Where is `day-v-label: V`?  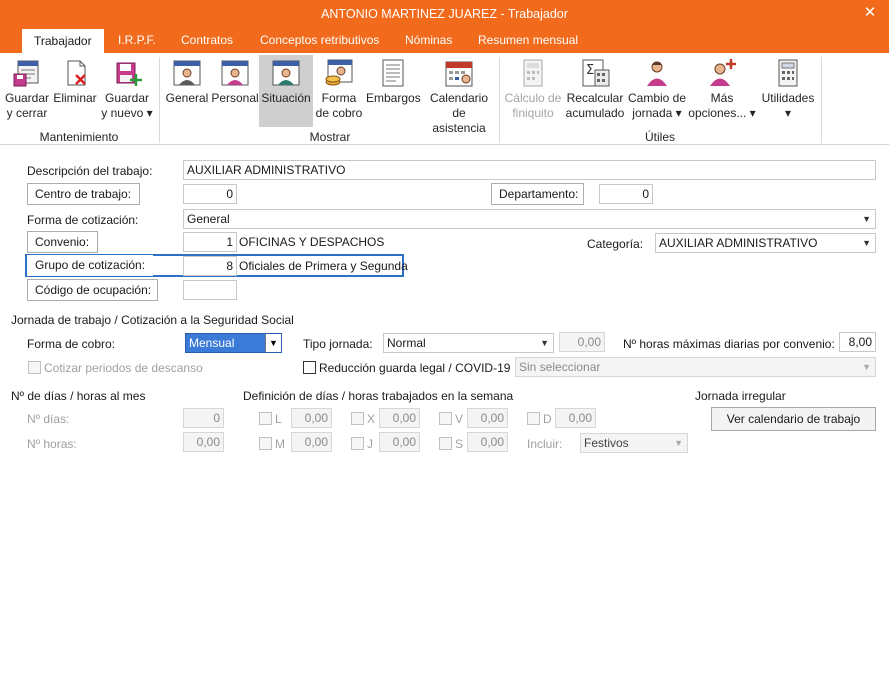 day-v-label: V is located at coordinates (459, 419).